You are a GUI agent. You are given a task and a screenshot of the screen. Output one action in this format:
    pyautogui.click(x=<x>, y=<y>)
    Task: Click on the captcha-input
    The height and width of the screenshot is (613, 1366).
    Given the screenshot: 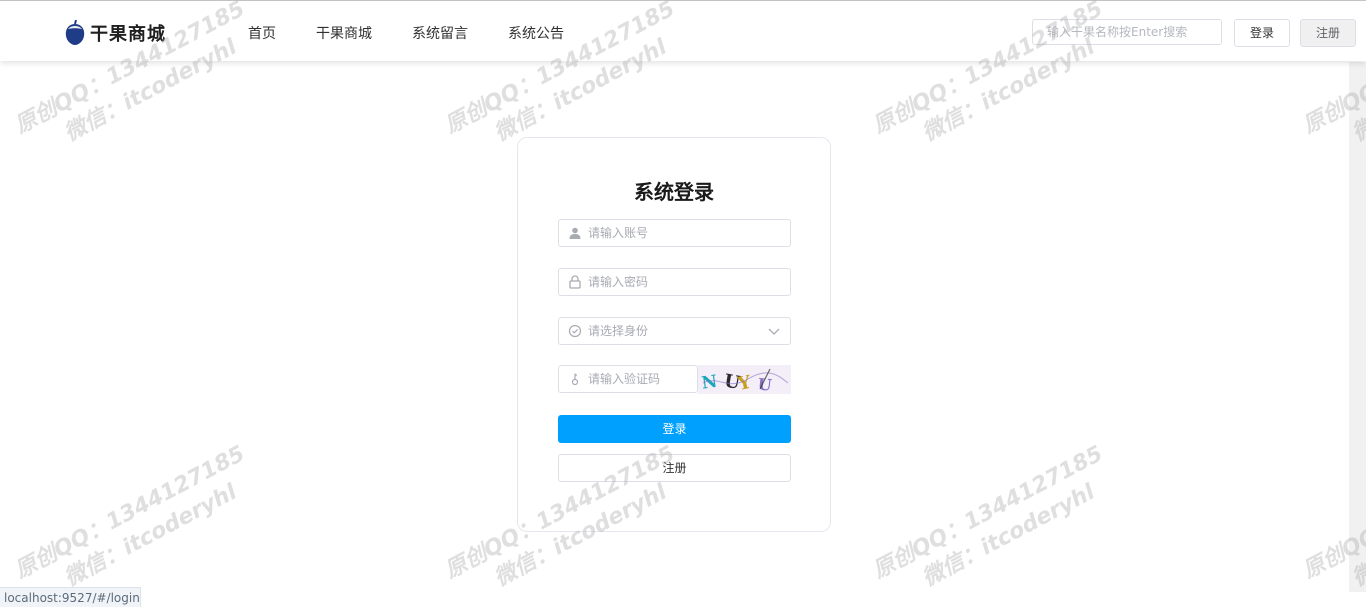 What is the action you would take?
    pyautogui.click(x=640, y=379)
    